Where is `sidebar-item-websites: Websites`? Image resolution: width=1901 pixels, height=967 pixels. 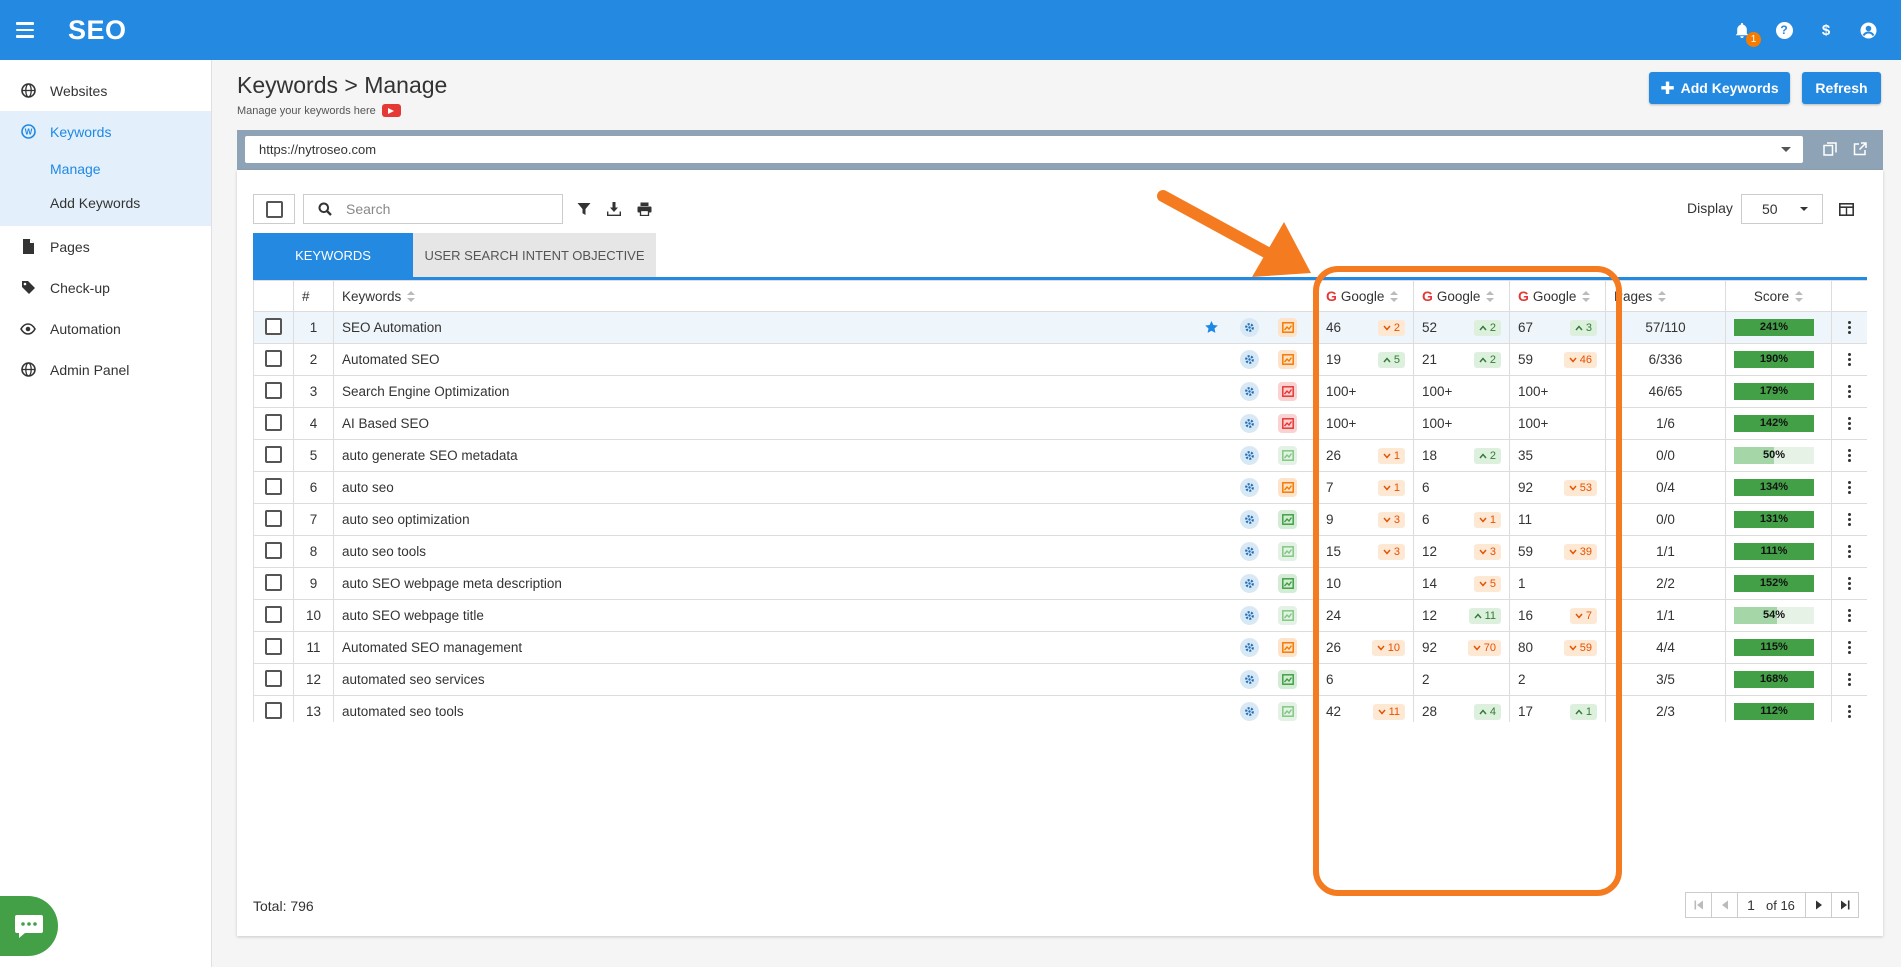
sidebar-item-websites: Websites is located at coordinates (105, 90).